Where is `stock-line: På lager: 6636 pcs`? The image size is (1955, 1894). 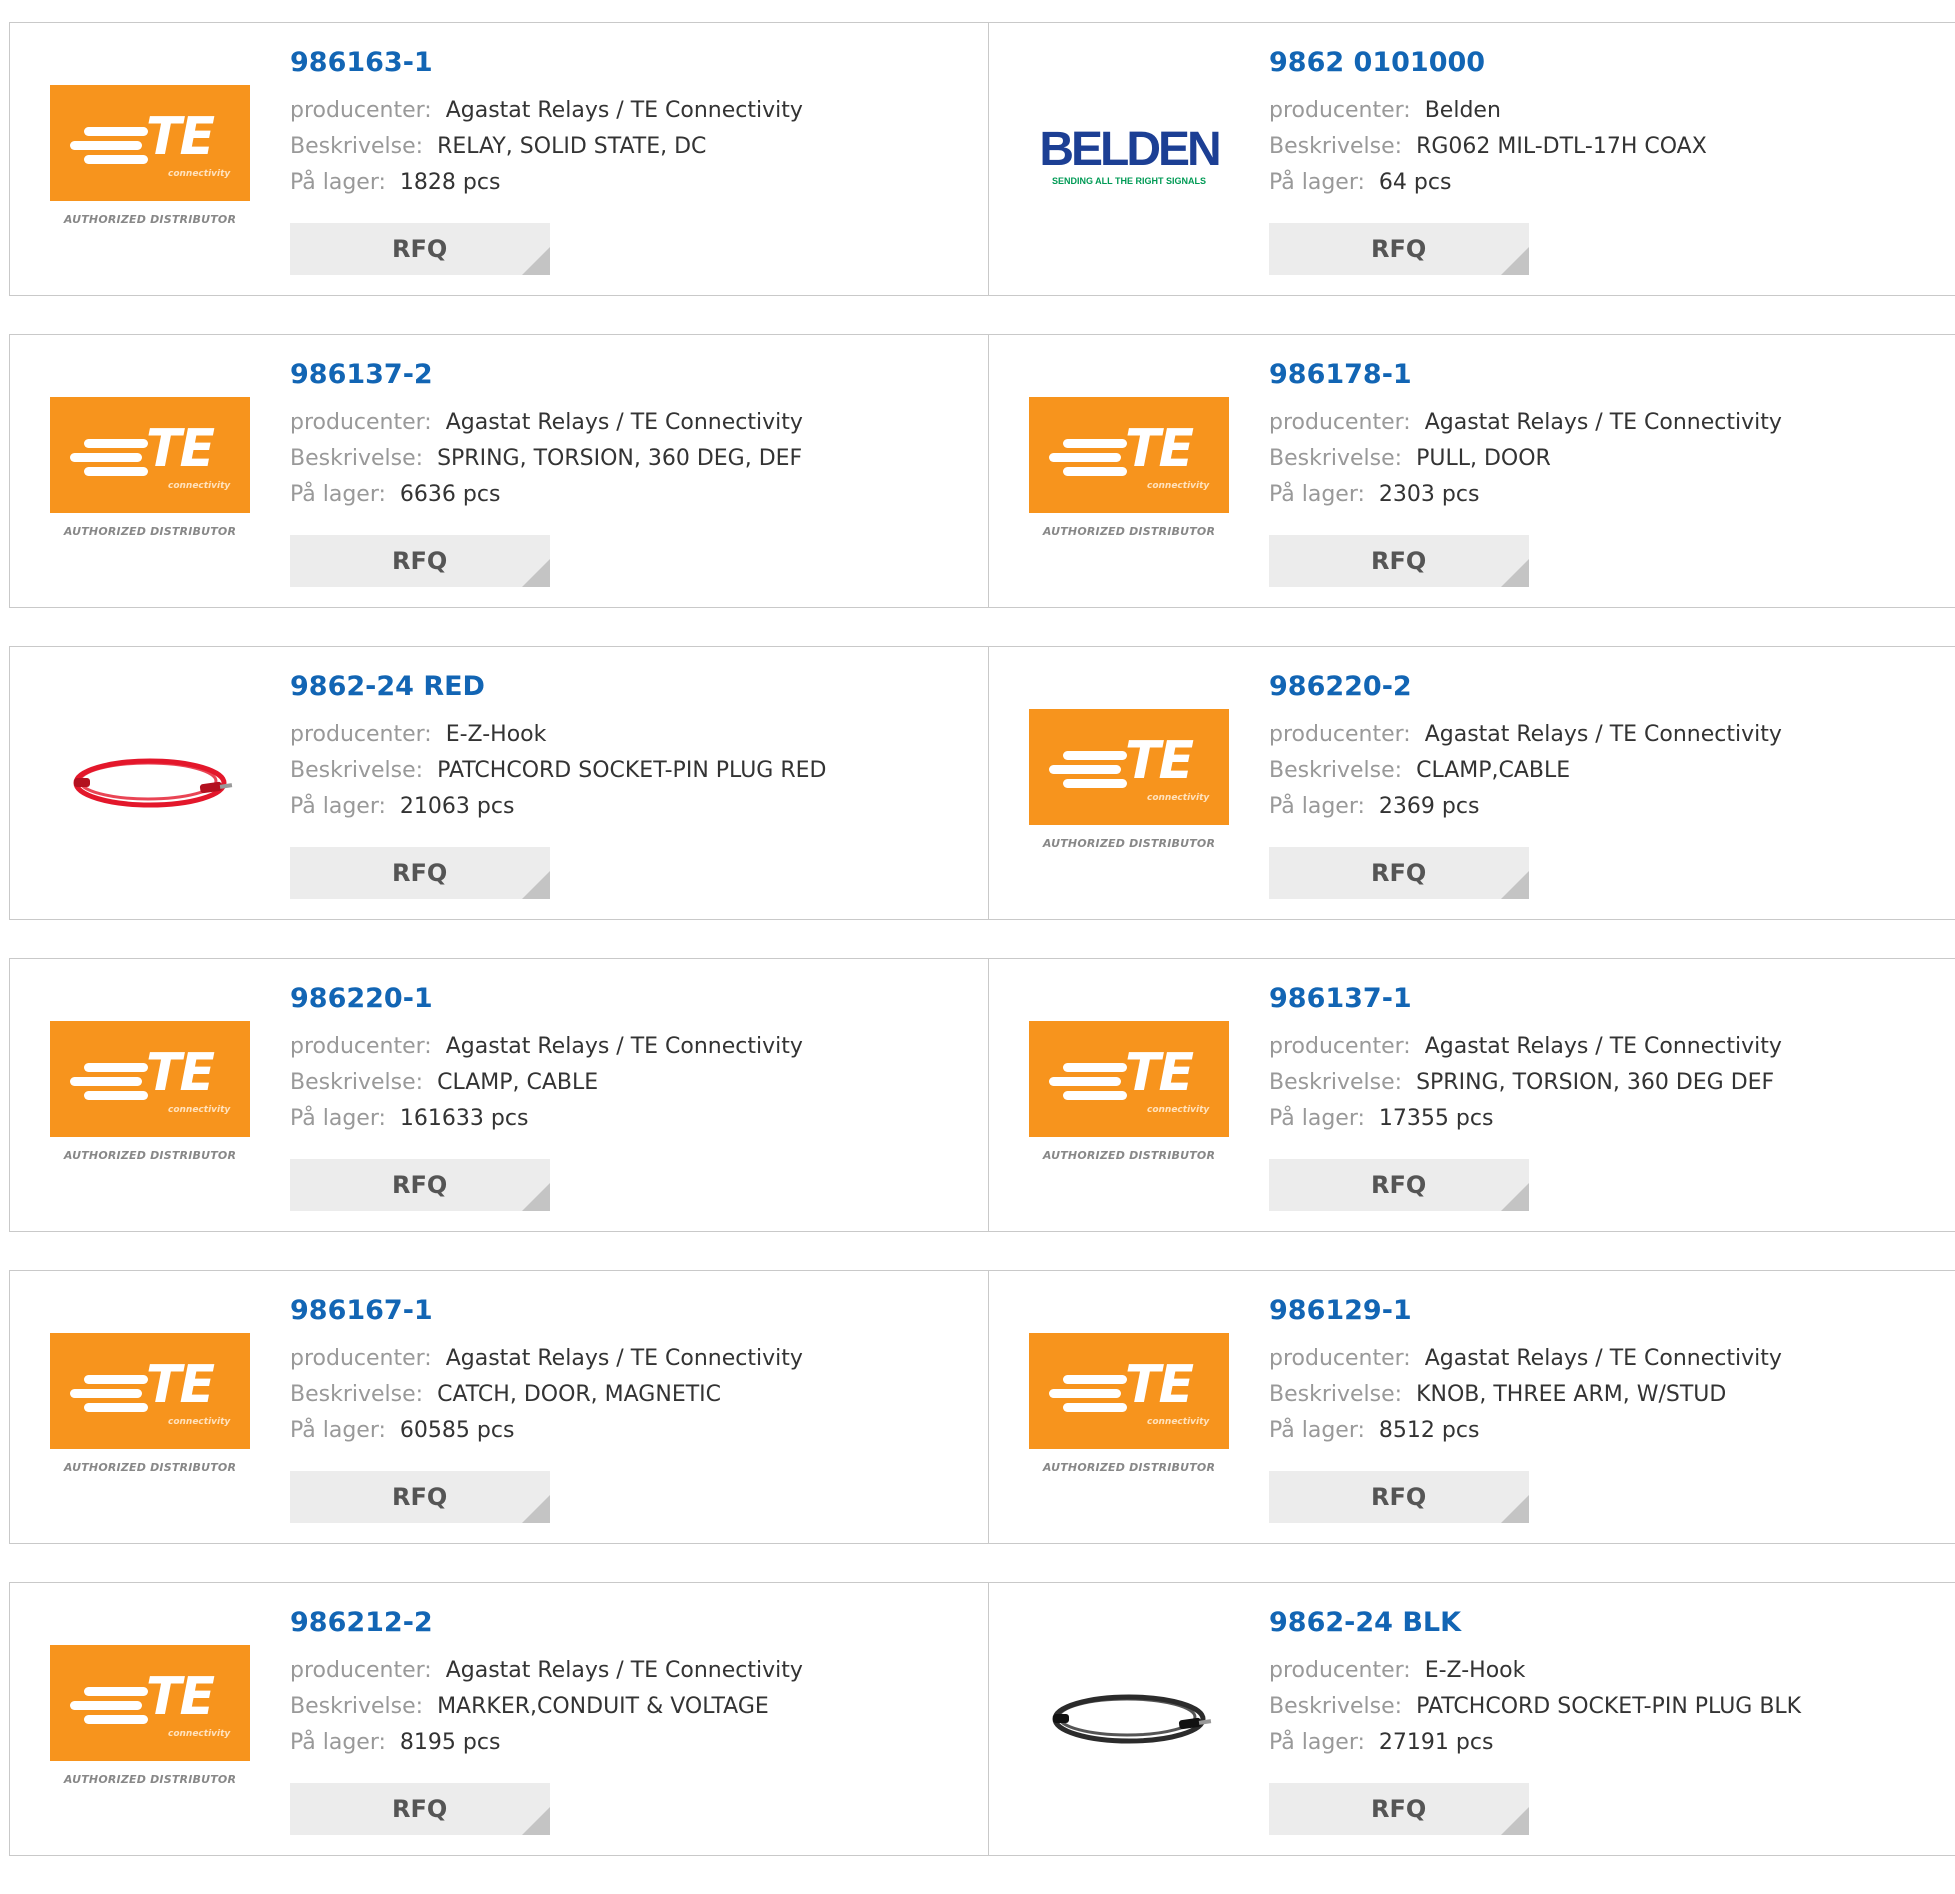 stock-line: På lager: 6636 pcs is located at coordinates (546, 495).